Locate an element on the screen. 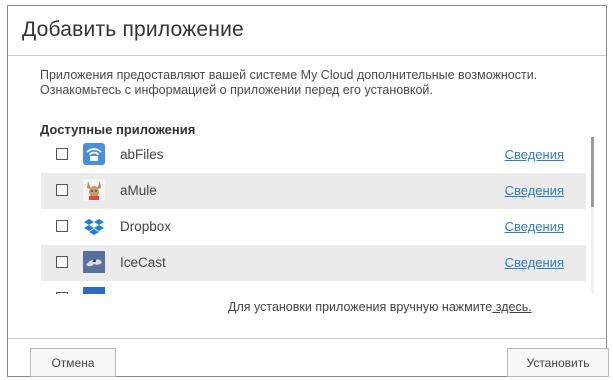 The width and height of the screenshot is (613, 380). section-heading-available-apps: Доступные приложения is located at coordinates (118, 129).